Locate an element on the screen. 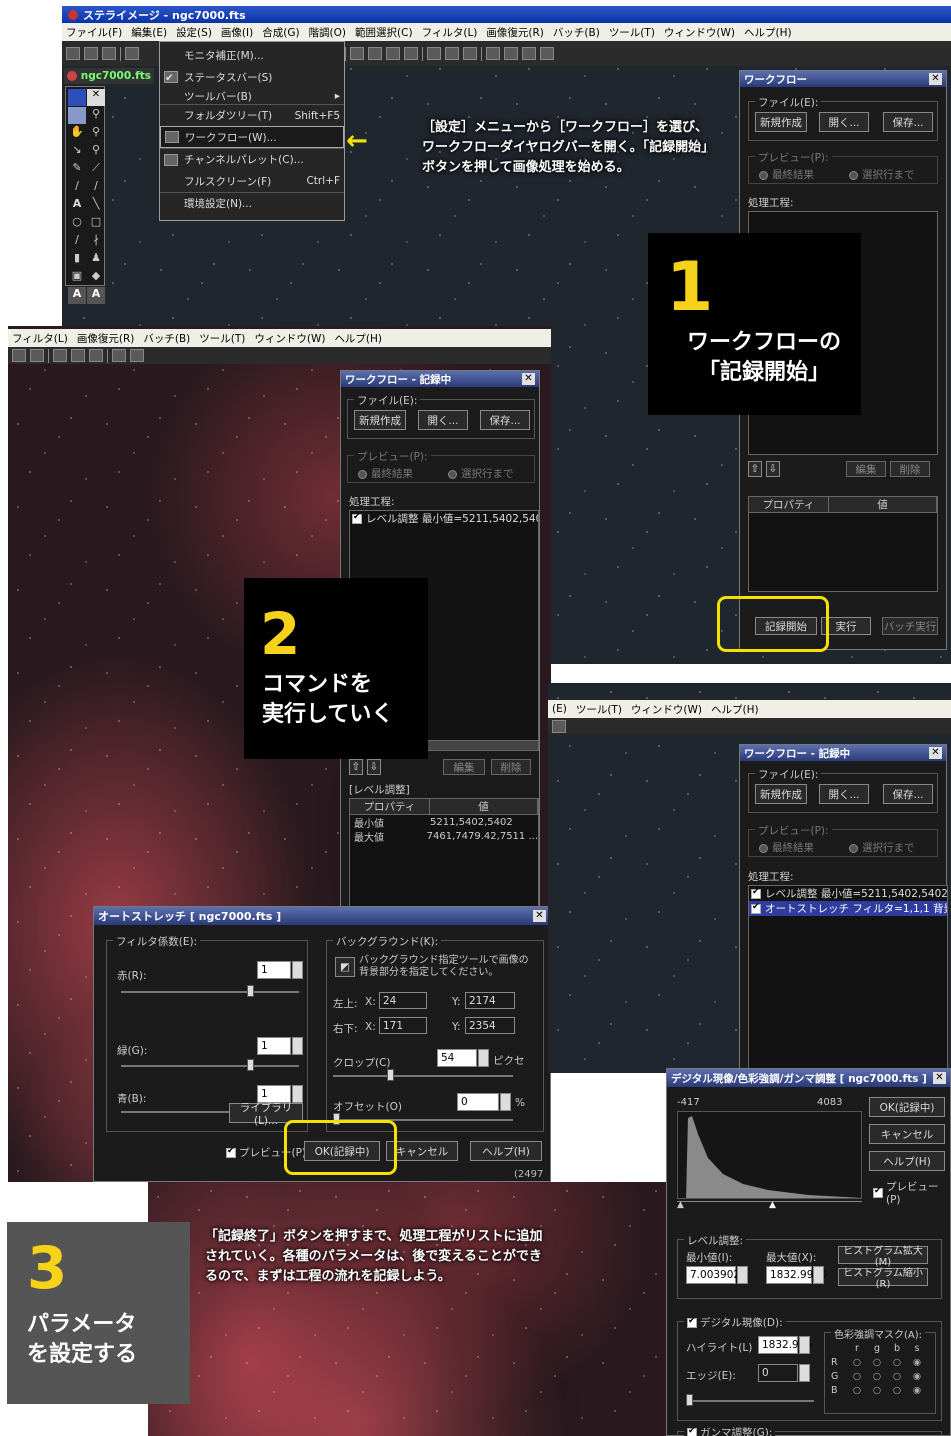 This screenshot has height=1436, width=951. ok-recording-button: OK(記録中) is located at coordinates (907, 1107).